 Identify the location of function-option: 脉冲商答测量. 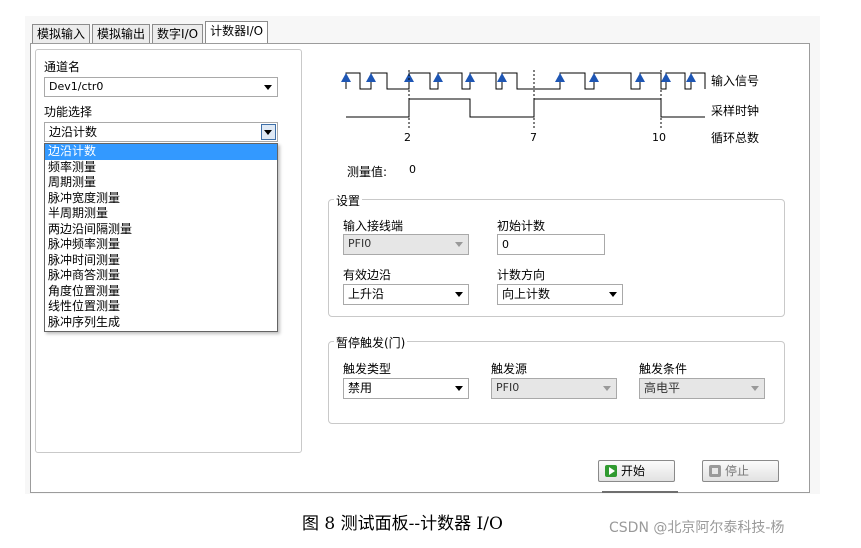
(161, 276).